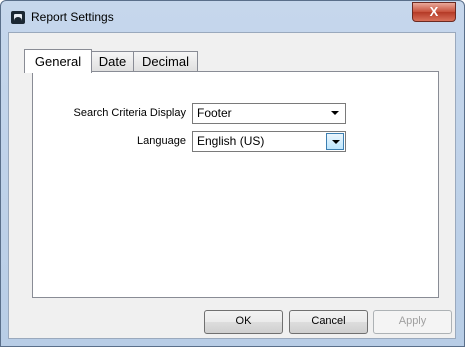 The width and height of the screenshot is (465, 347). I want to click on language-dropdown: English (US), so click(269, 141).